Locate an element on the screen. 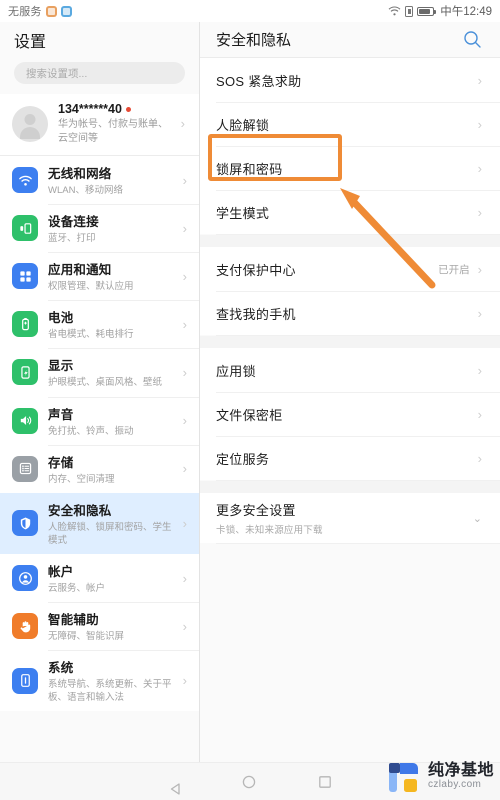 This screenshot has height=800, width=500. home-circle-icon is located at coordinates (249, 782).